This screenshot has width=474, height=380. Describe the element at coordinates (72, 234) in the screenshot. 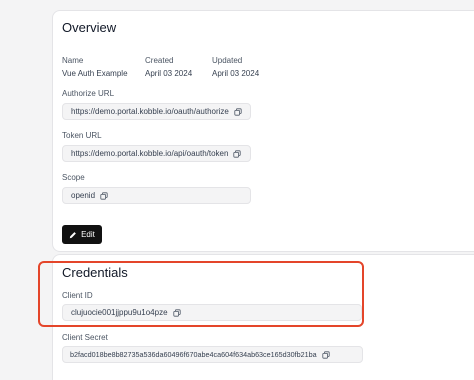

I see `pencil-icon` at that location.